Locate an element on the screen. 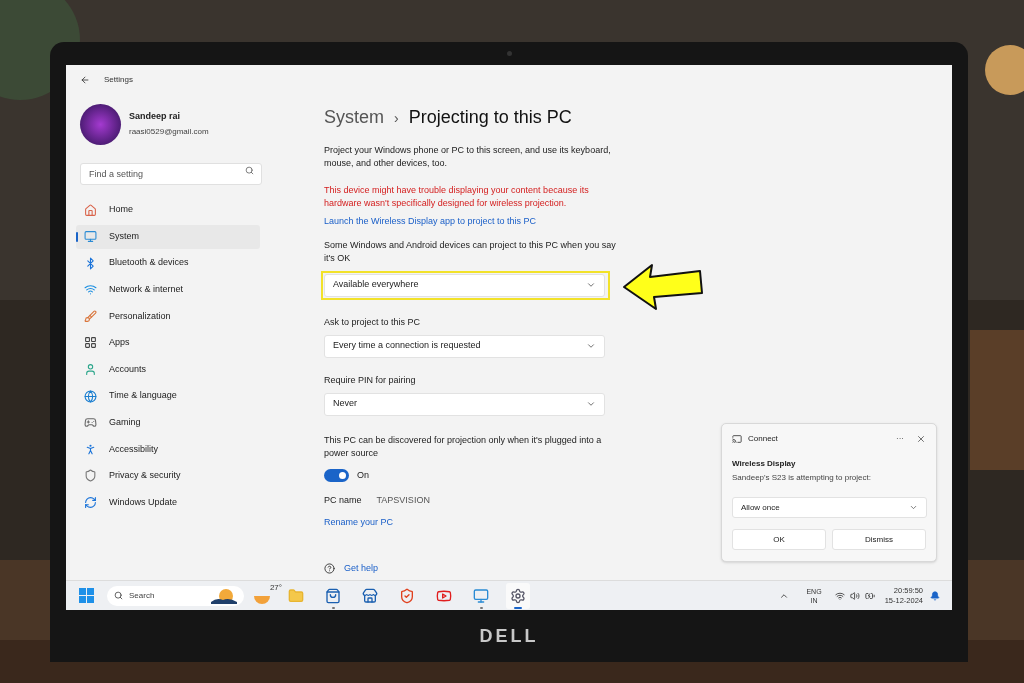 The width and height of the screenshot is (1024, 683). nav-item: Windows Update is located at coordinates (168, 502).